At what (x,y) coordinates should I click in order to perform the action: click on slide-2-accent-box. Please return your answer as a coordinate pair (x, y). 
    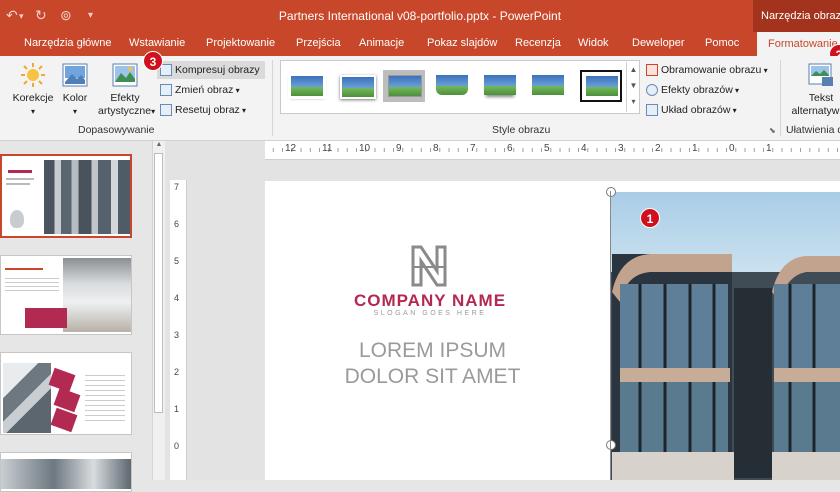
    Looking at the image, I should click on (46, 318).